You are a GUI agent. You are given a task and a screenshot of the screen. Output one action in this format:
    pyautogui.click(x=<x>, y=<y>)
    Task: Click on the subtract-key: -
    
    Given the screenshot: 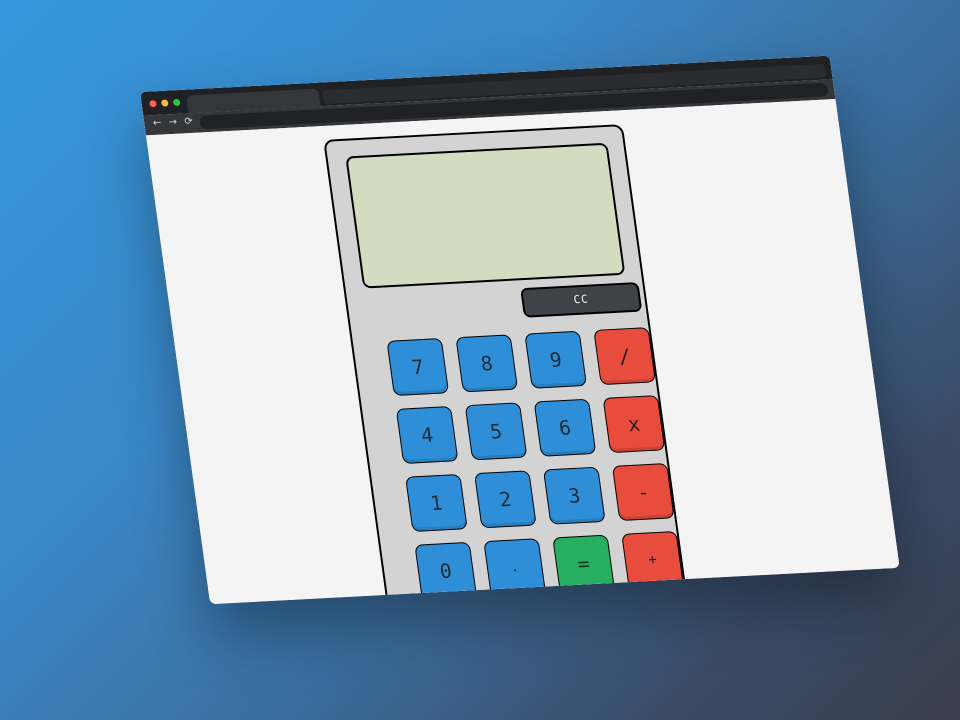 What is the action you would take?
    pyautogui.click(x=643, y=492)
    